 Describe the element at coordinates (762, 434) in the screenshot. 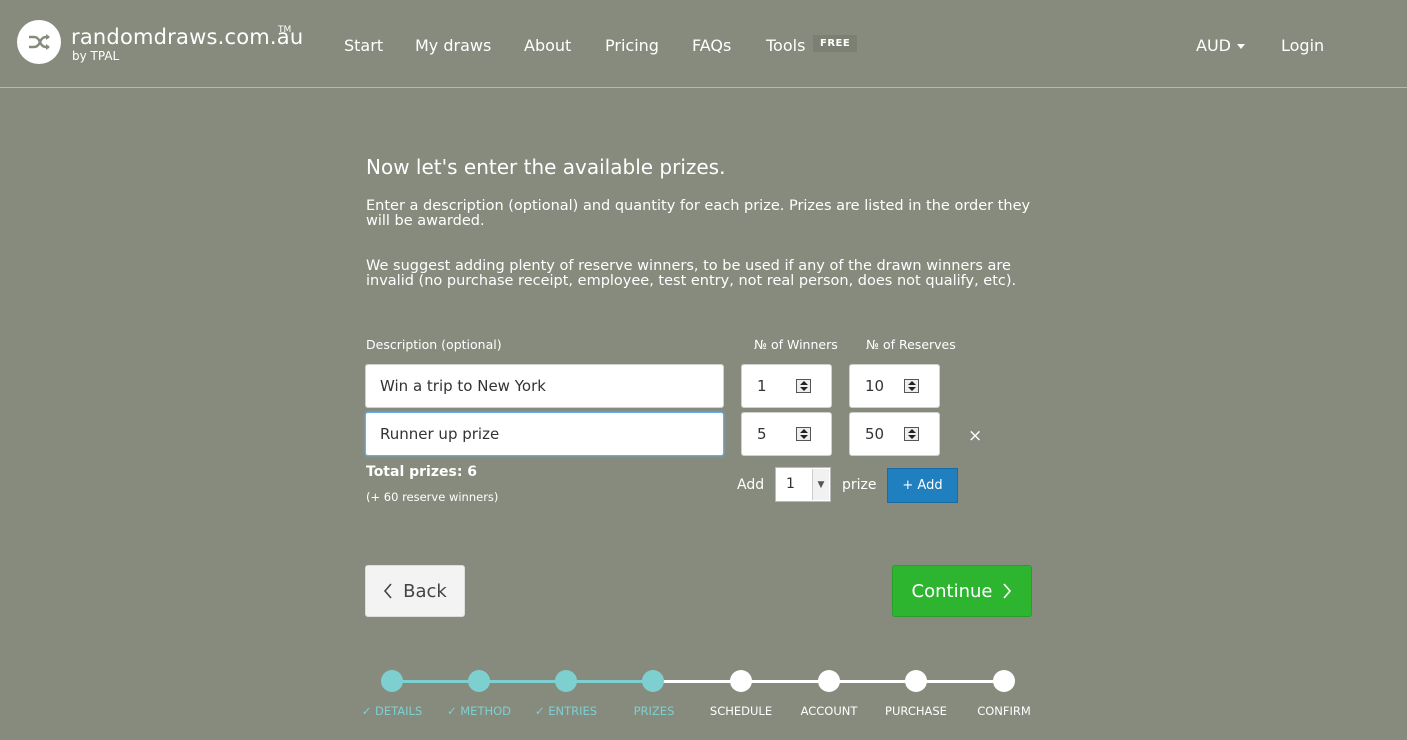

I see `winners-value: 5` at that location.